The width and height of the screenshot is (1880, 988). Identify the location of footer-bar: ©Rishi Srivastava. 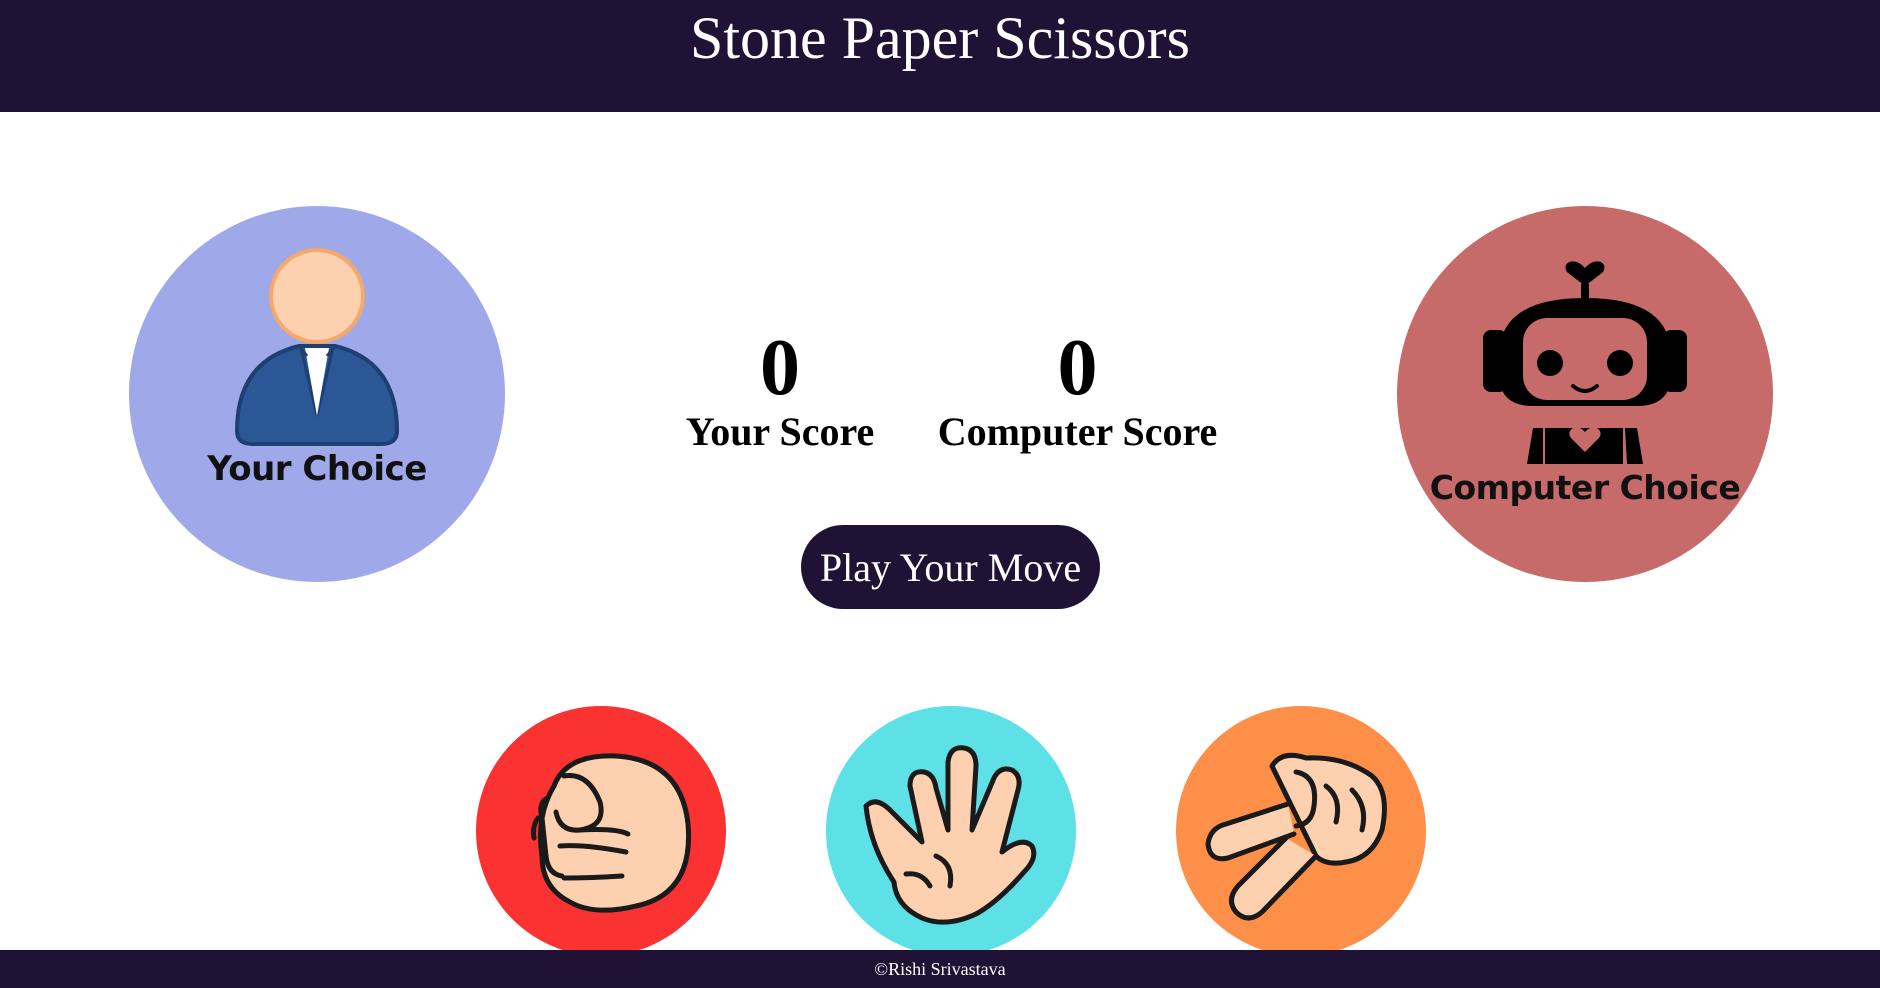
(940, 969).